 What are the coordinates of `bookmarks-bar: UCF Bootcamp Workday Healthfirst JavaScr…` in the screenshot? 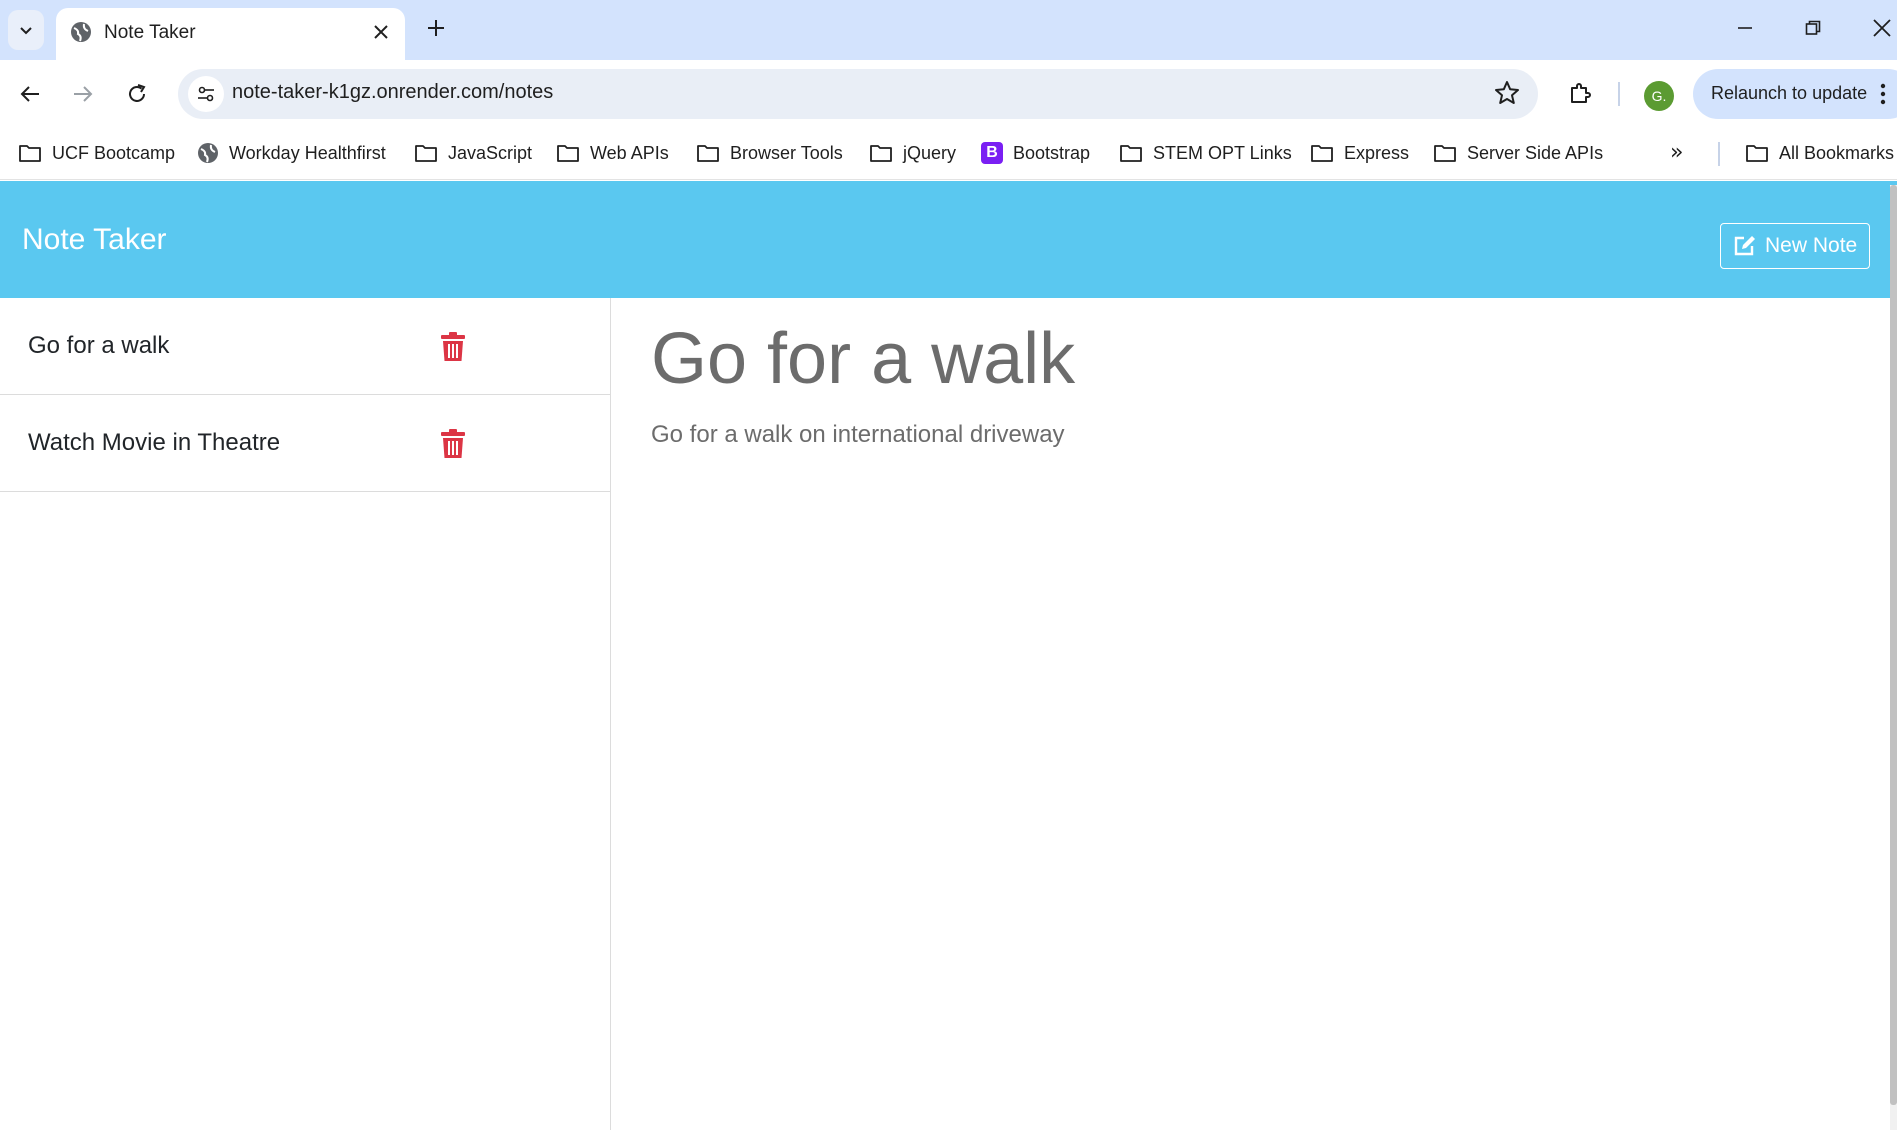 It's located at (948, 154).